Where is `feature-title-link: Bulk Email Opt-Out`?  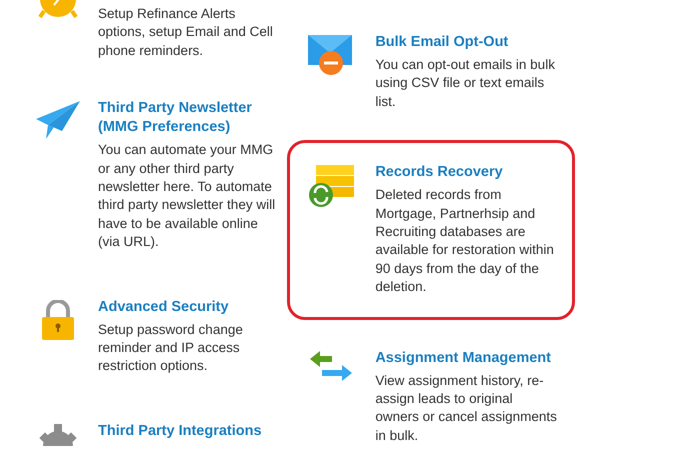 feature-title-link: Bulk Email Opt-Out is located at coordinates (466, 42).